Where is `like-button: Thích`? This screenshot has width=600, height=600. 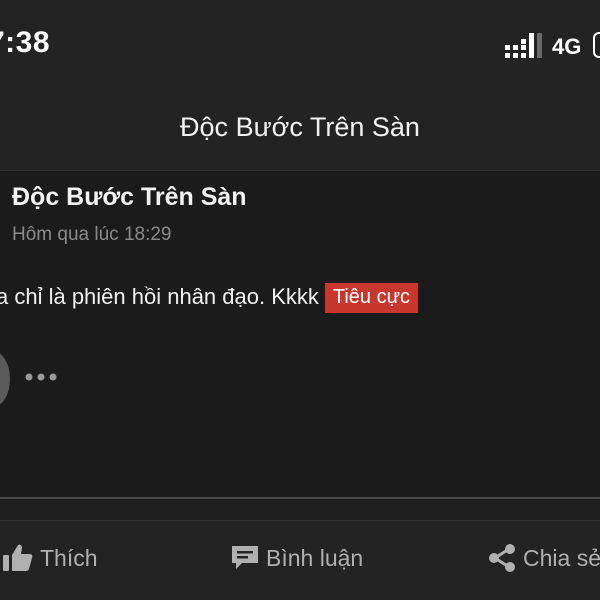 like-button: Thích is located at coordinates (50, 558).